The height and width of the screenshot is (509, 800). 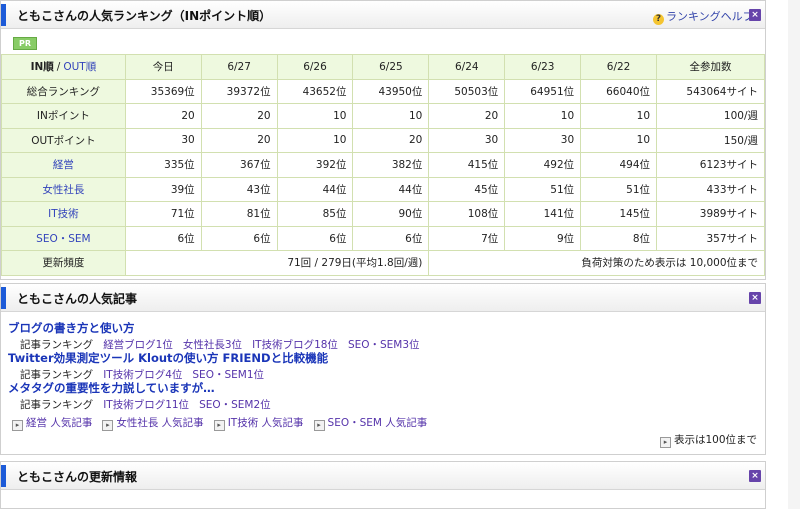 I want to click on category-article-link: 経営 人気記事, so click(x=59, y=423).